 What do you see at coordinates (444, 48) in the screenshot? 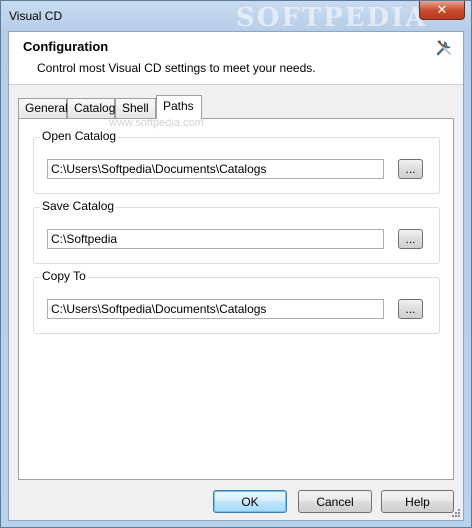
I see `tools-icon` at bounding box center [444, 48].